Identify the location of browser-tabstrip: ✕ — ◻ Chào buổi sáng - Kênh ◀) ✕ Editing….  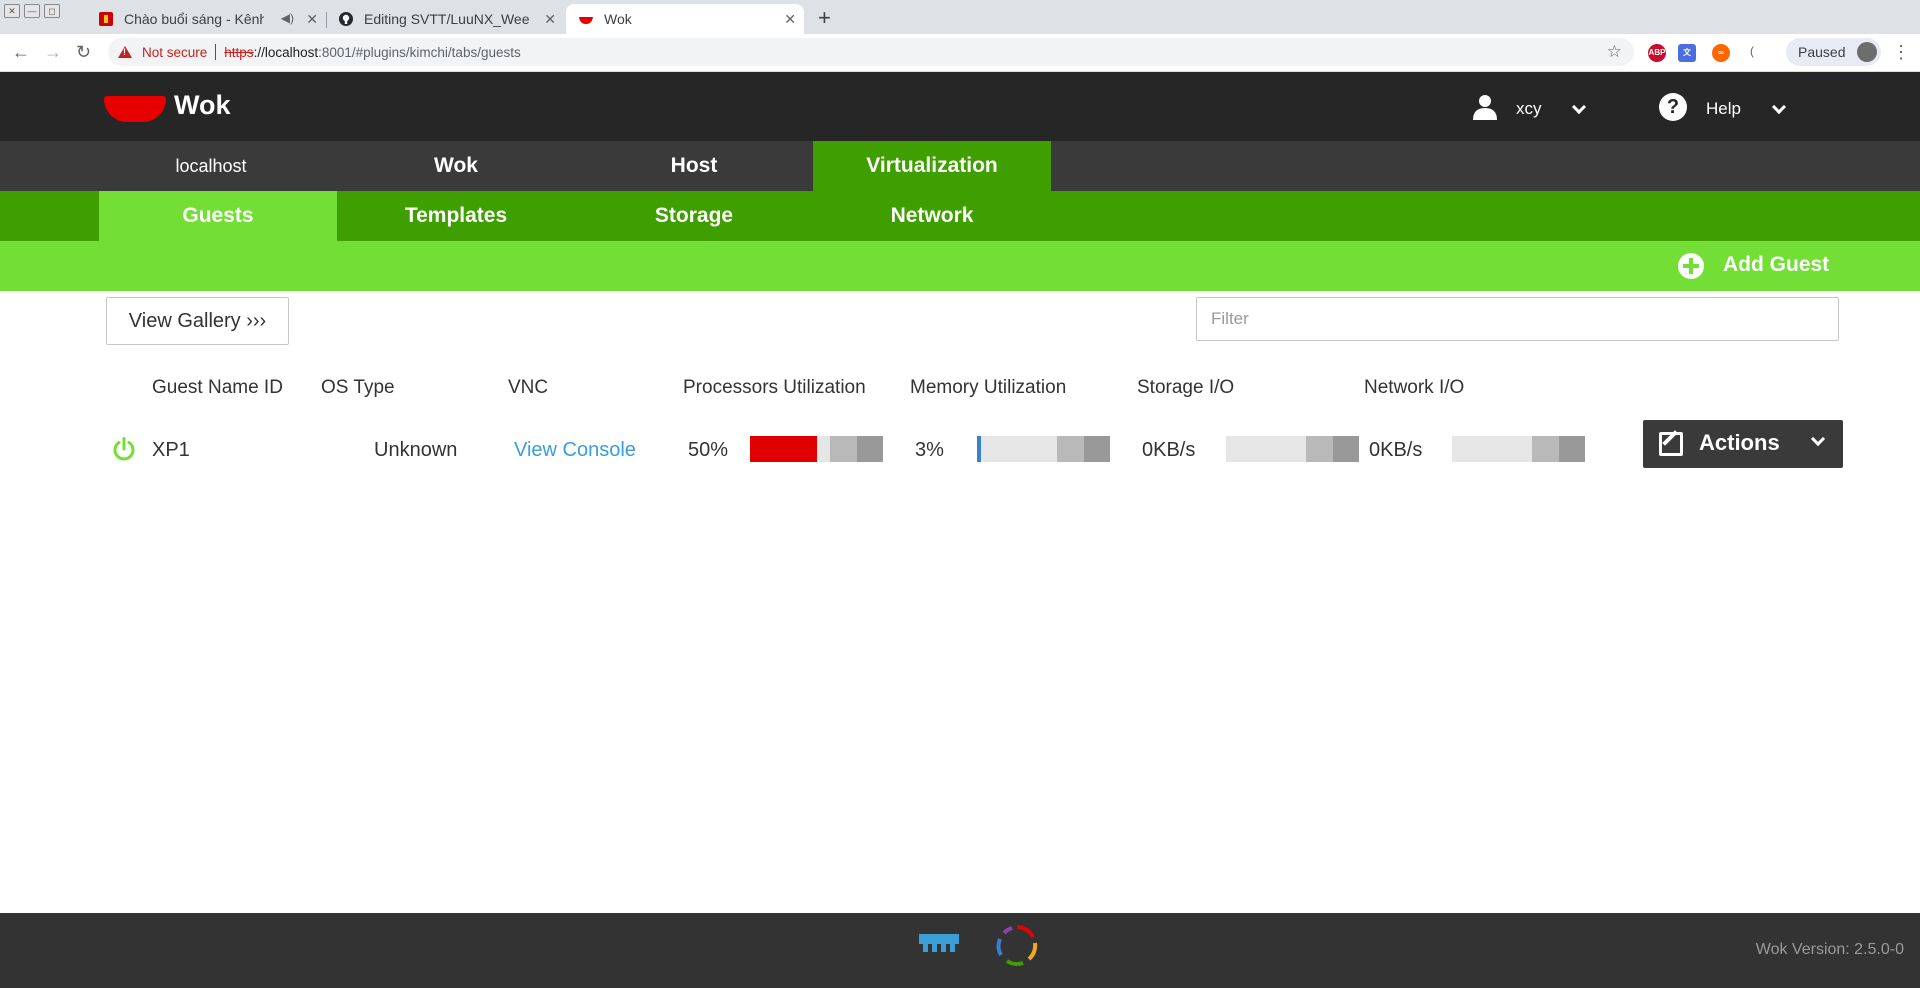
(960, 17).